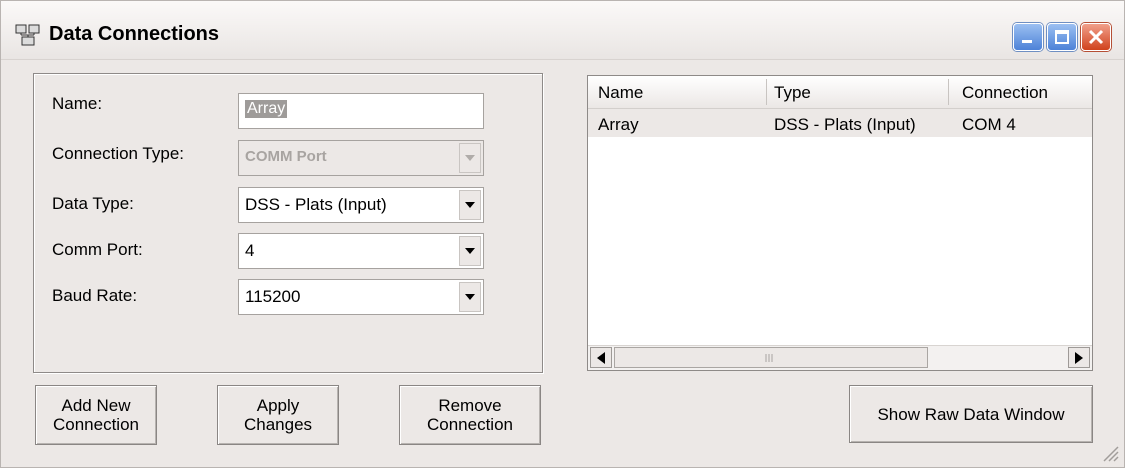 Image resolution: width=1125 pixels, height=468 pixels. I want to click on baud-rate-dropdown-button, so click(470, 297).